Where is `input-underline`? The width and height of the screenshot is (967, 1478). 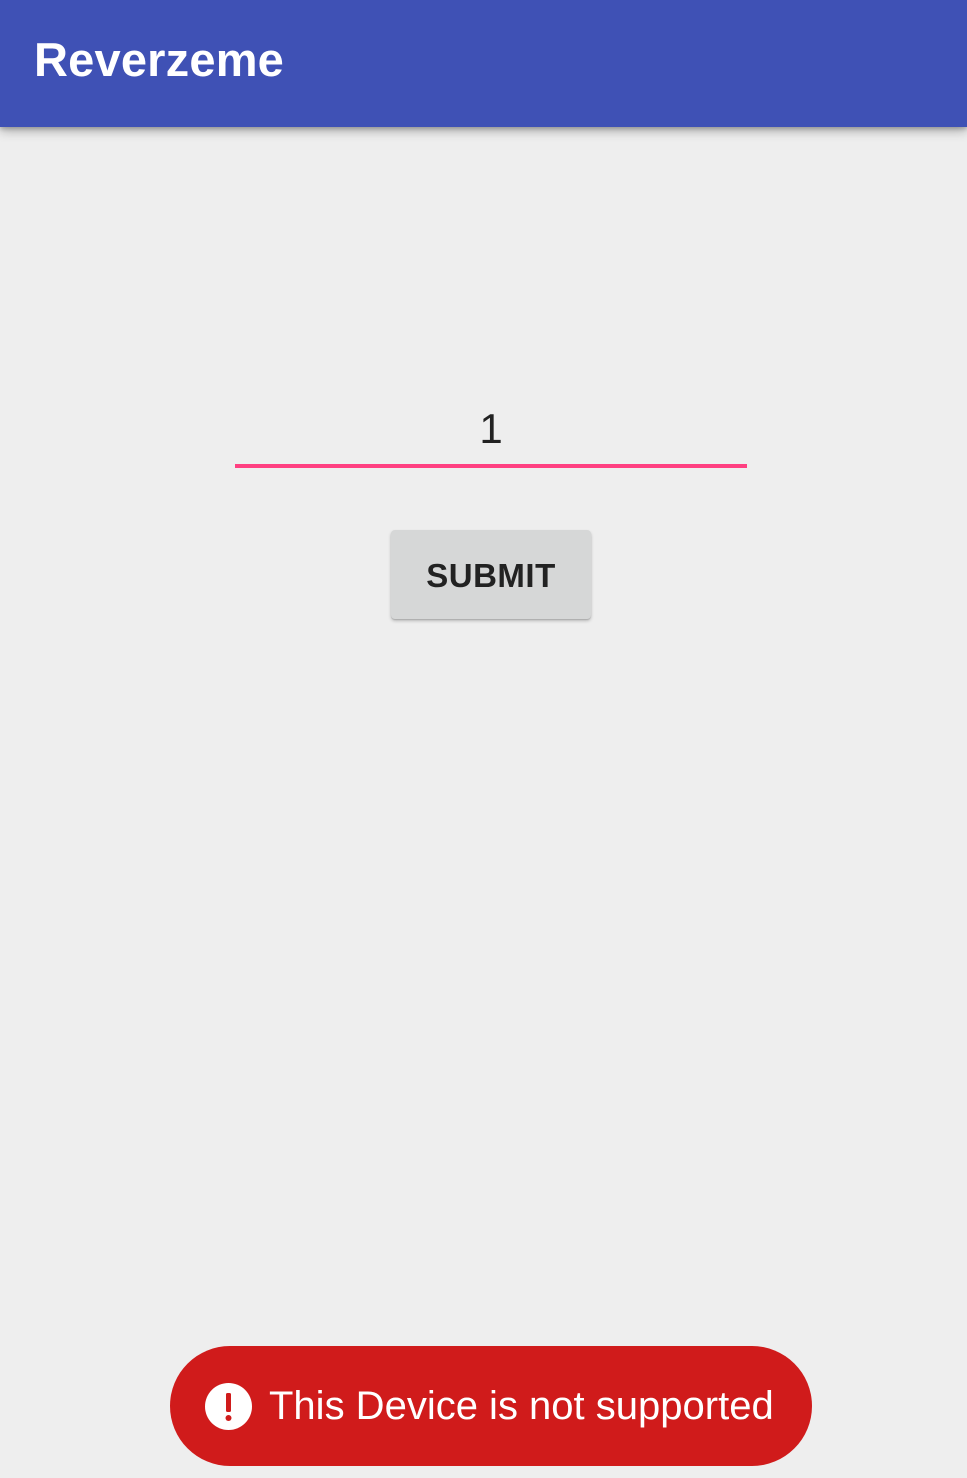
input-underline is located at coordinates (491, 466).